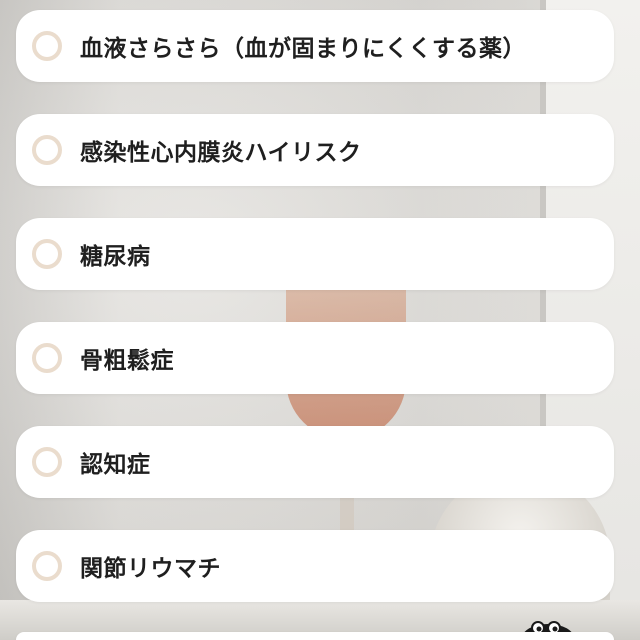  Describe the element at coordinates (315, 462) in the screenshot. I see `option-dementia: 認知症` at that location.